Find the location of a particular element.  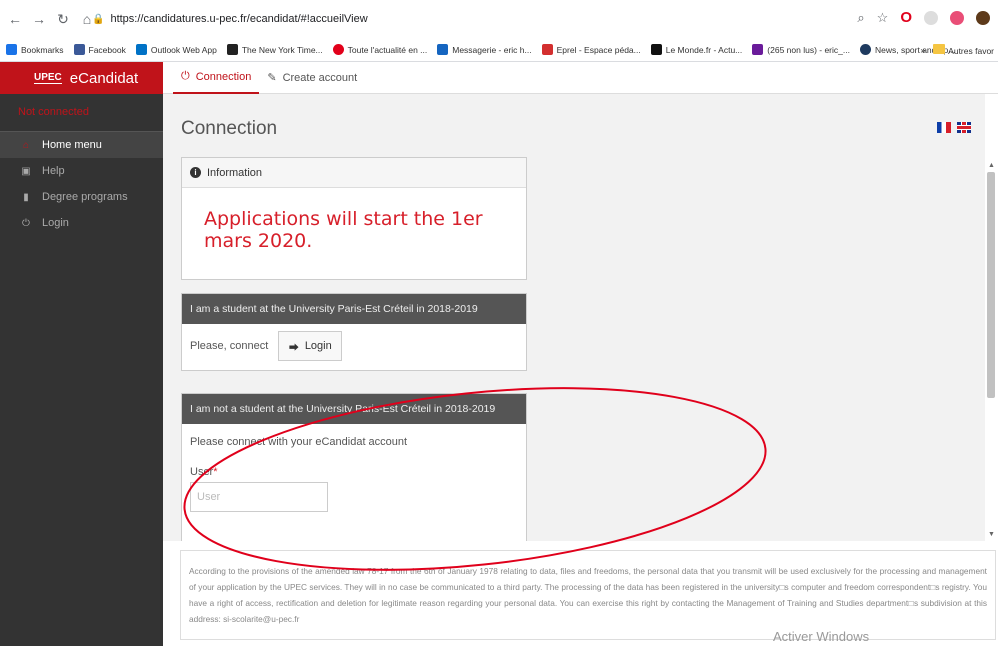

scroll-up-icon: ▲ is located at coordinates (991, 166).